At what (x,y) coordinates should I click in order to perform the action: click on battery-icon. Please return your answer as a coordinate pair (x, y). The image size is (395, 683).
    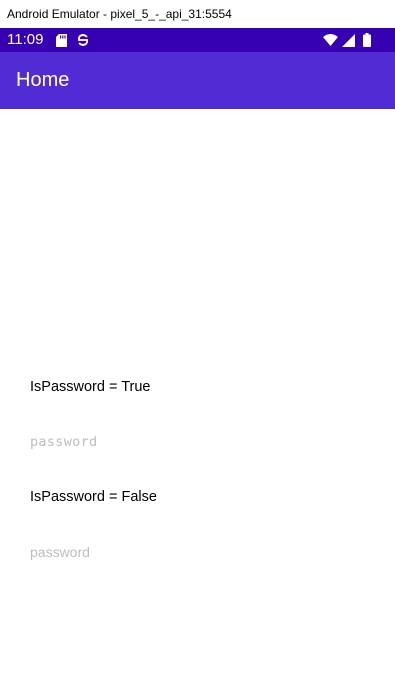
    Looking at the image, I should click on (367, 40).